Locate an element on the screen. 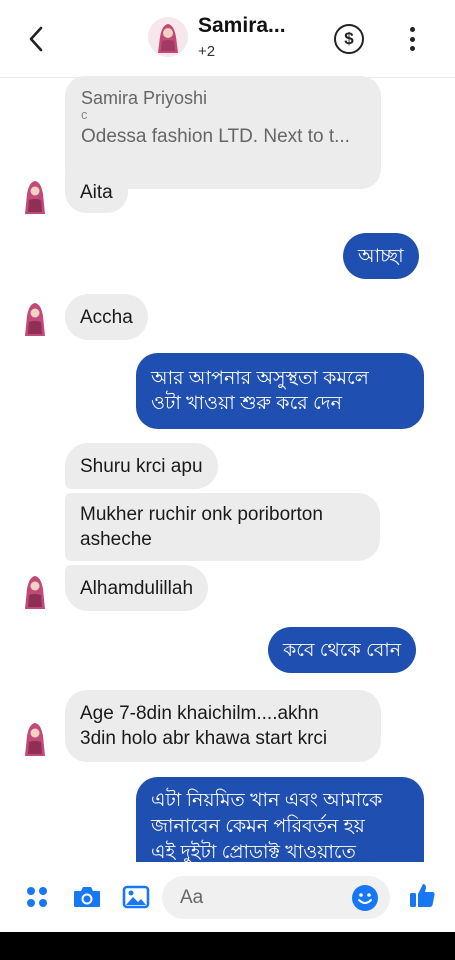 The width and height of the screenshot is (455, 960). message-bubble-incoming: Aita is located at coordinates (96, 192).